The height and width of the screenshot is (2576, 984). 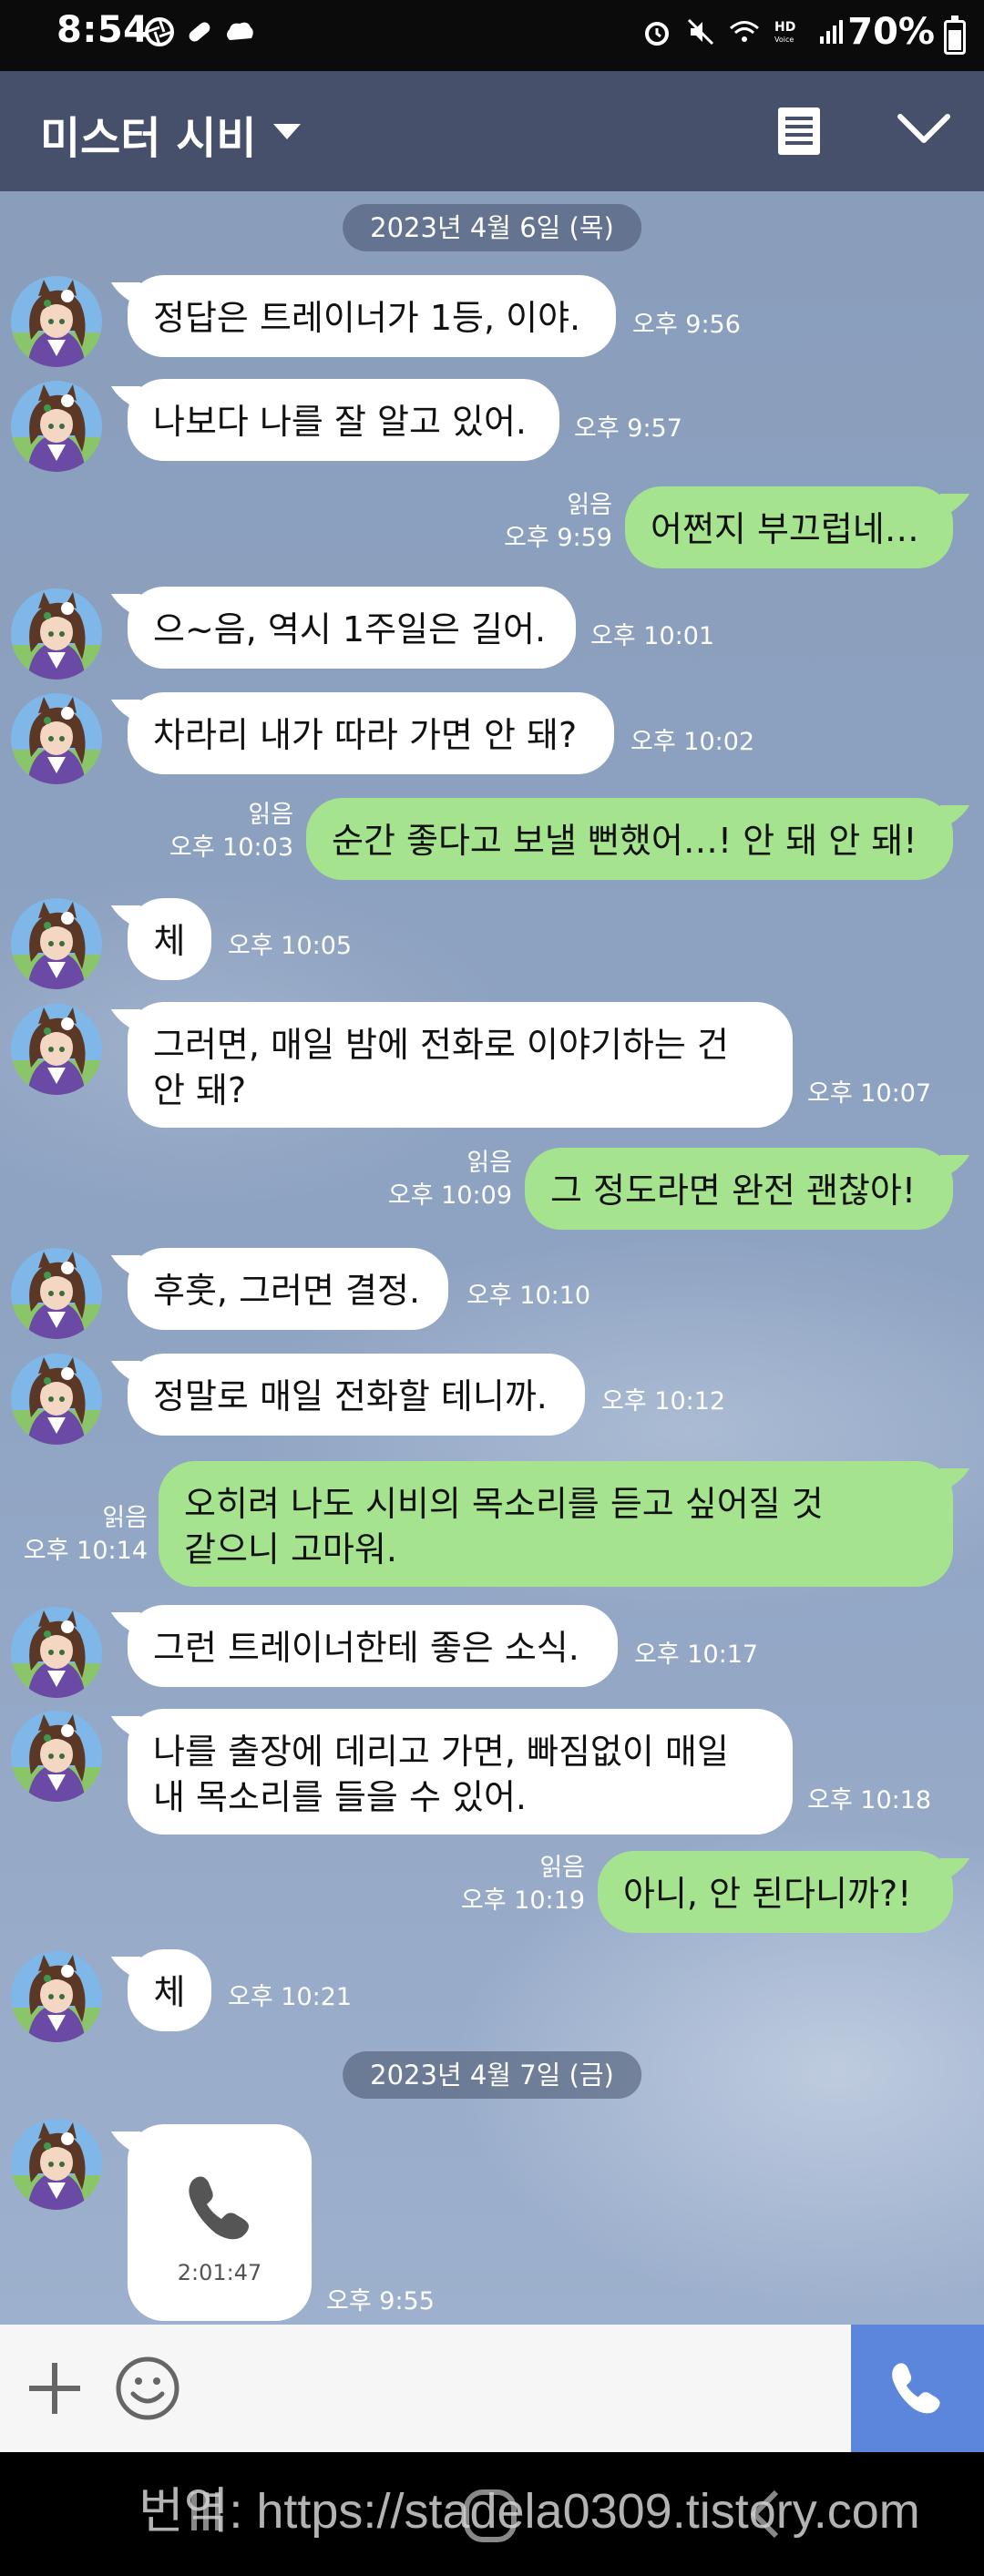 I want to click on message-bubble: 나를 출장에 데리고 가면, 빠짐없이 매일 내 목소리를 들을 수 있어., so click(x=461, y=1772).